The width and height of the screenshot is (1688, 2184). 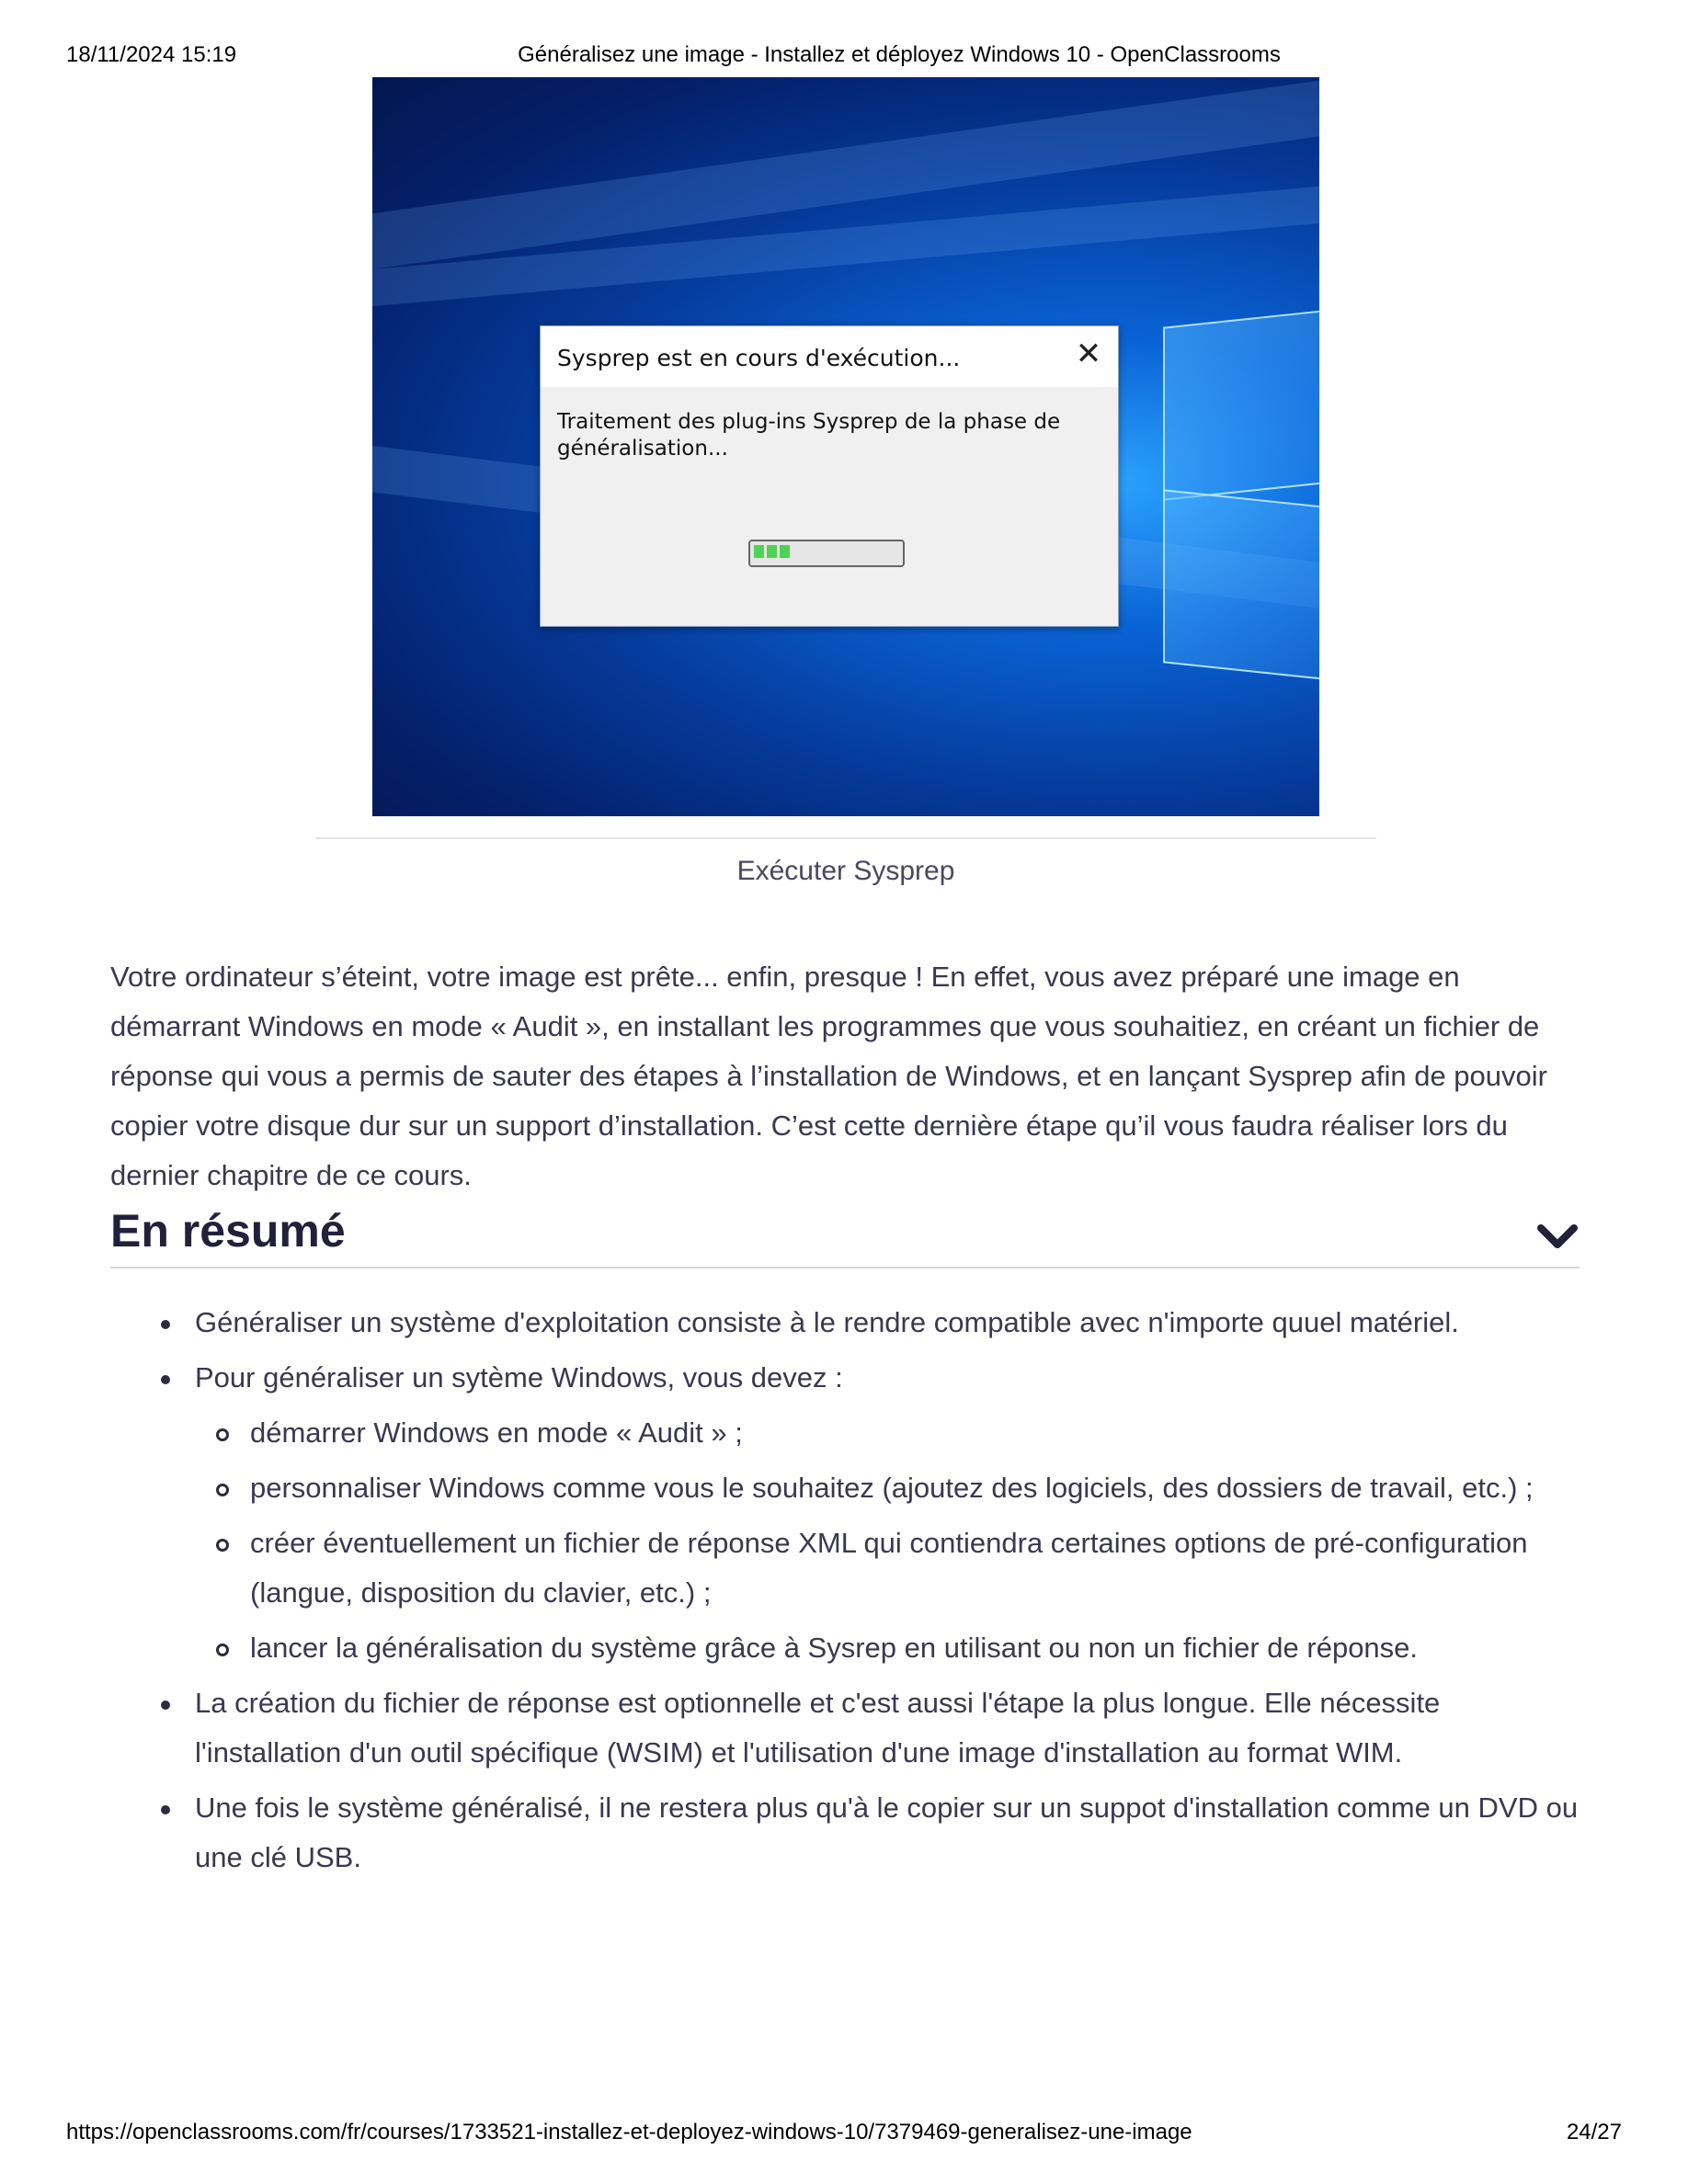 I want to click on dialog-titlebar: Sysprep est en cours d'exécution... ✕, so click(x=830, y=356).